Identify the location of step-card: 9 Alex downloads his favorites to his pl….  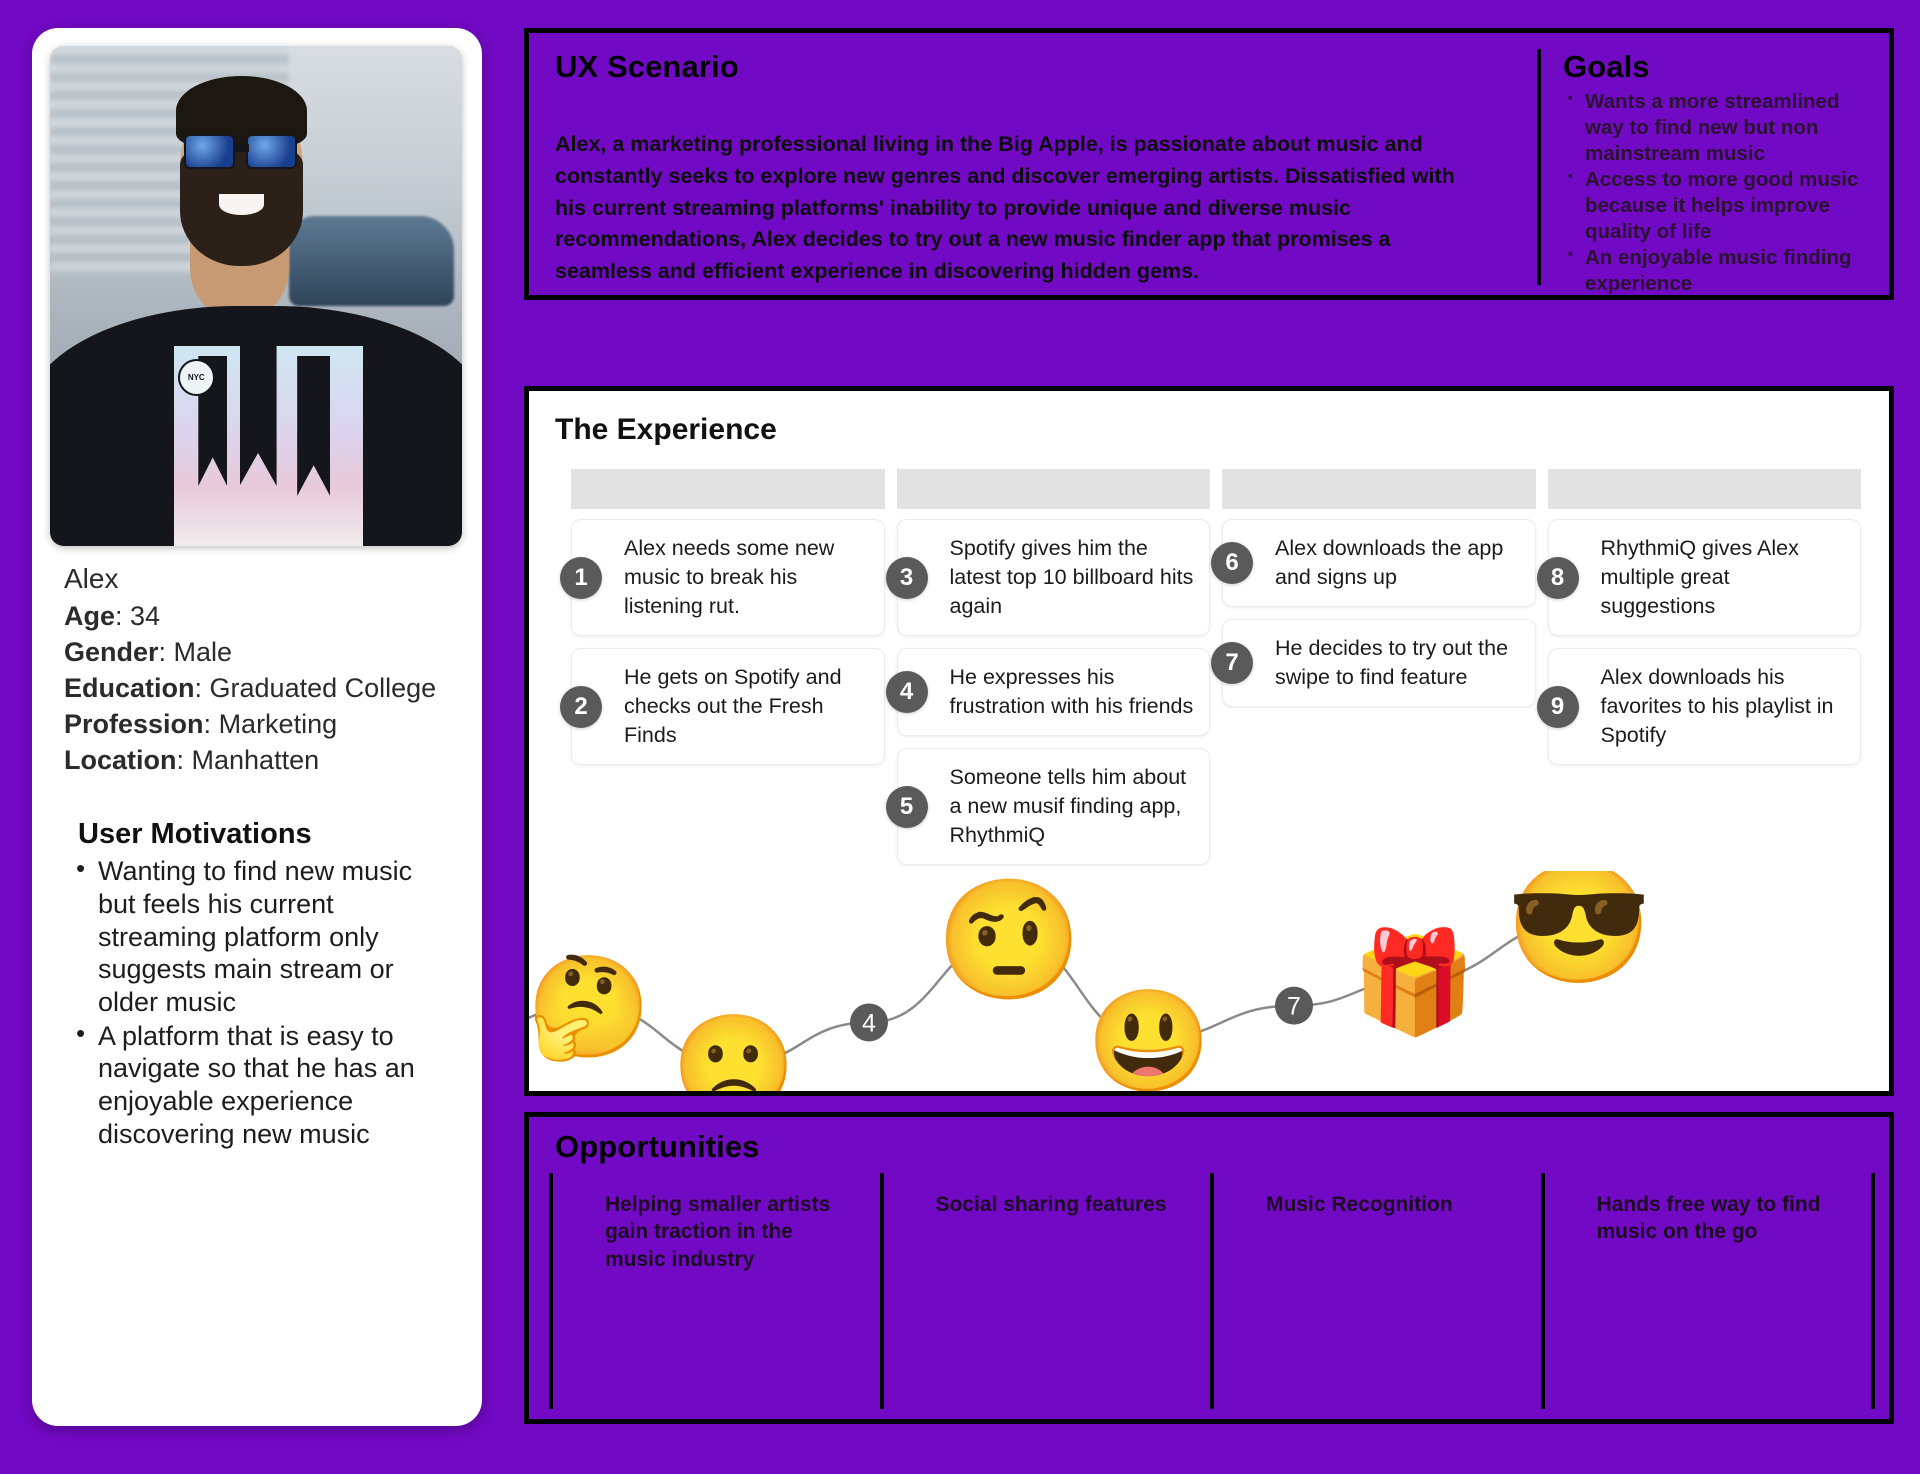
(1698, 707).